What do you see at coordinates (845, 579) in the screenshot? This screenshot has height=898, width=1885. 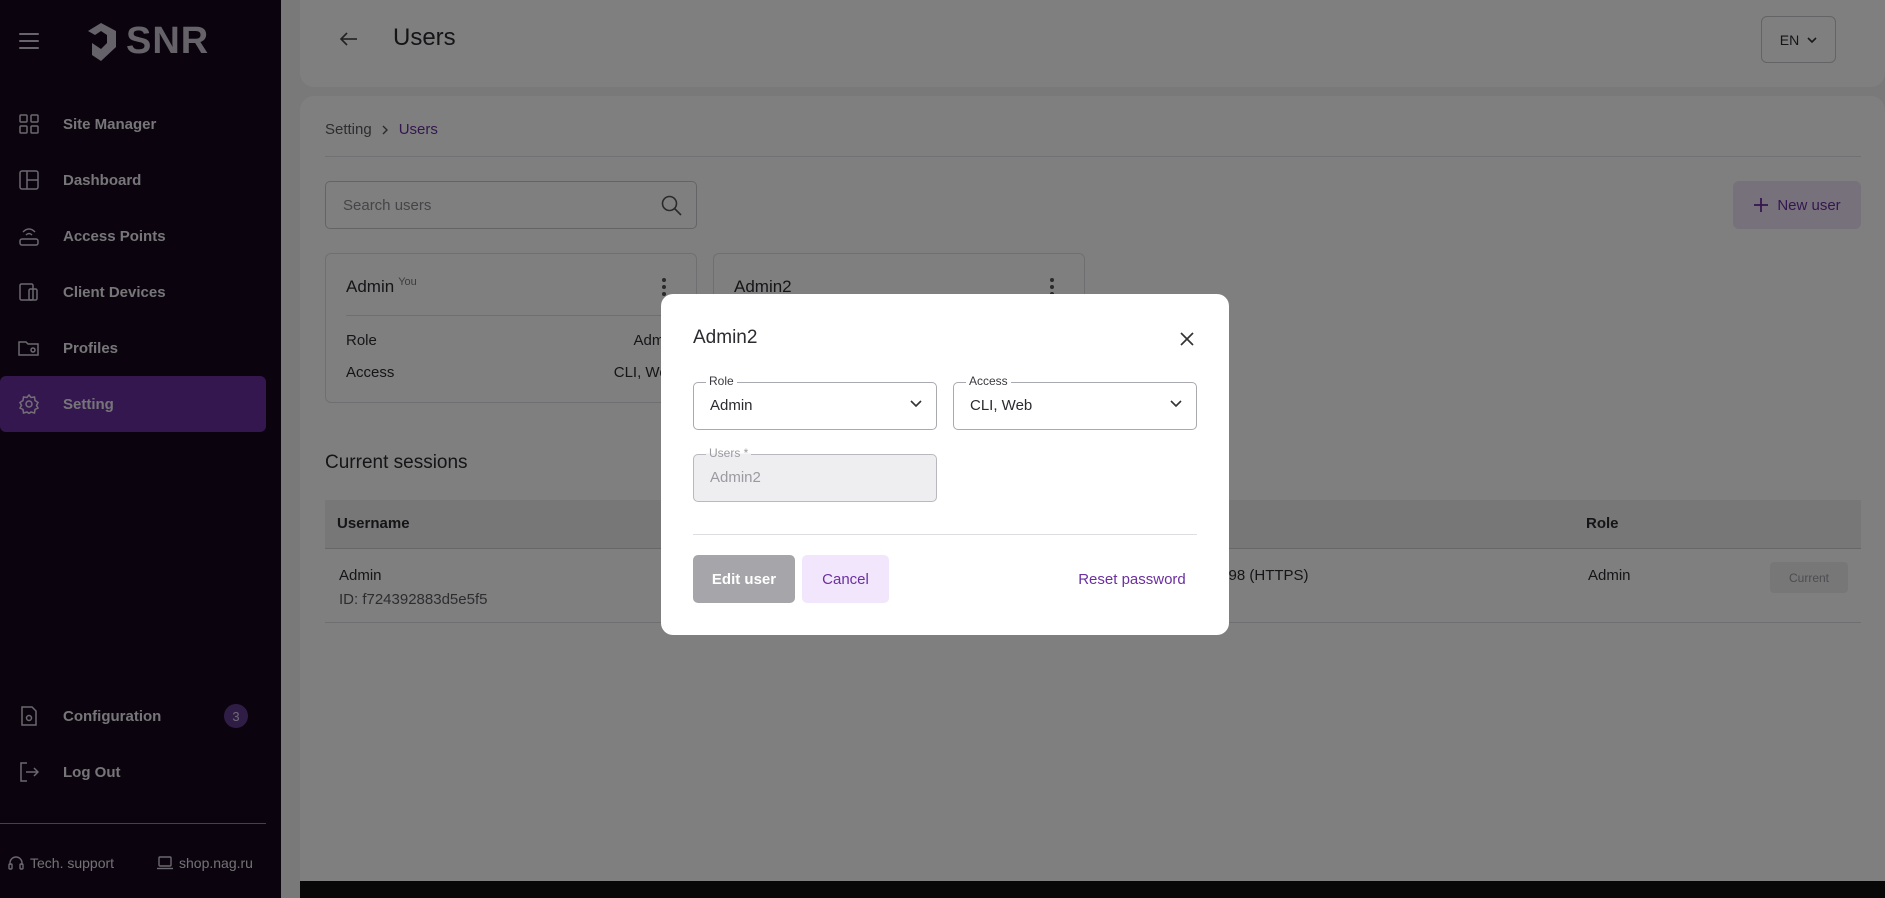 I see `cancel-button: Cancel` at bounding box center [845, 579].